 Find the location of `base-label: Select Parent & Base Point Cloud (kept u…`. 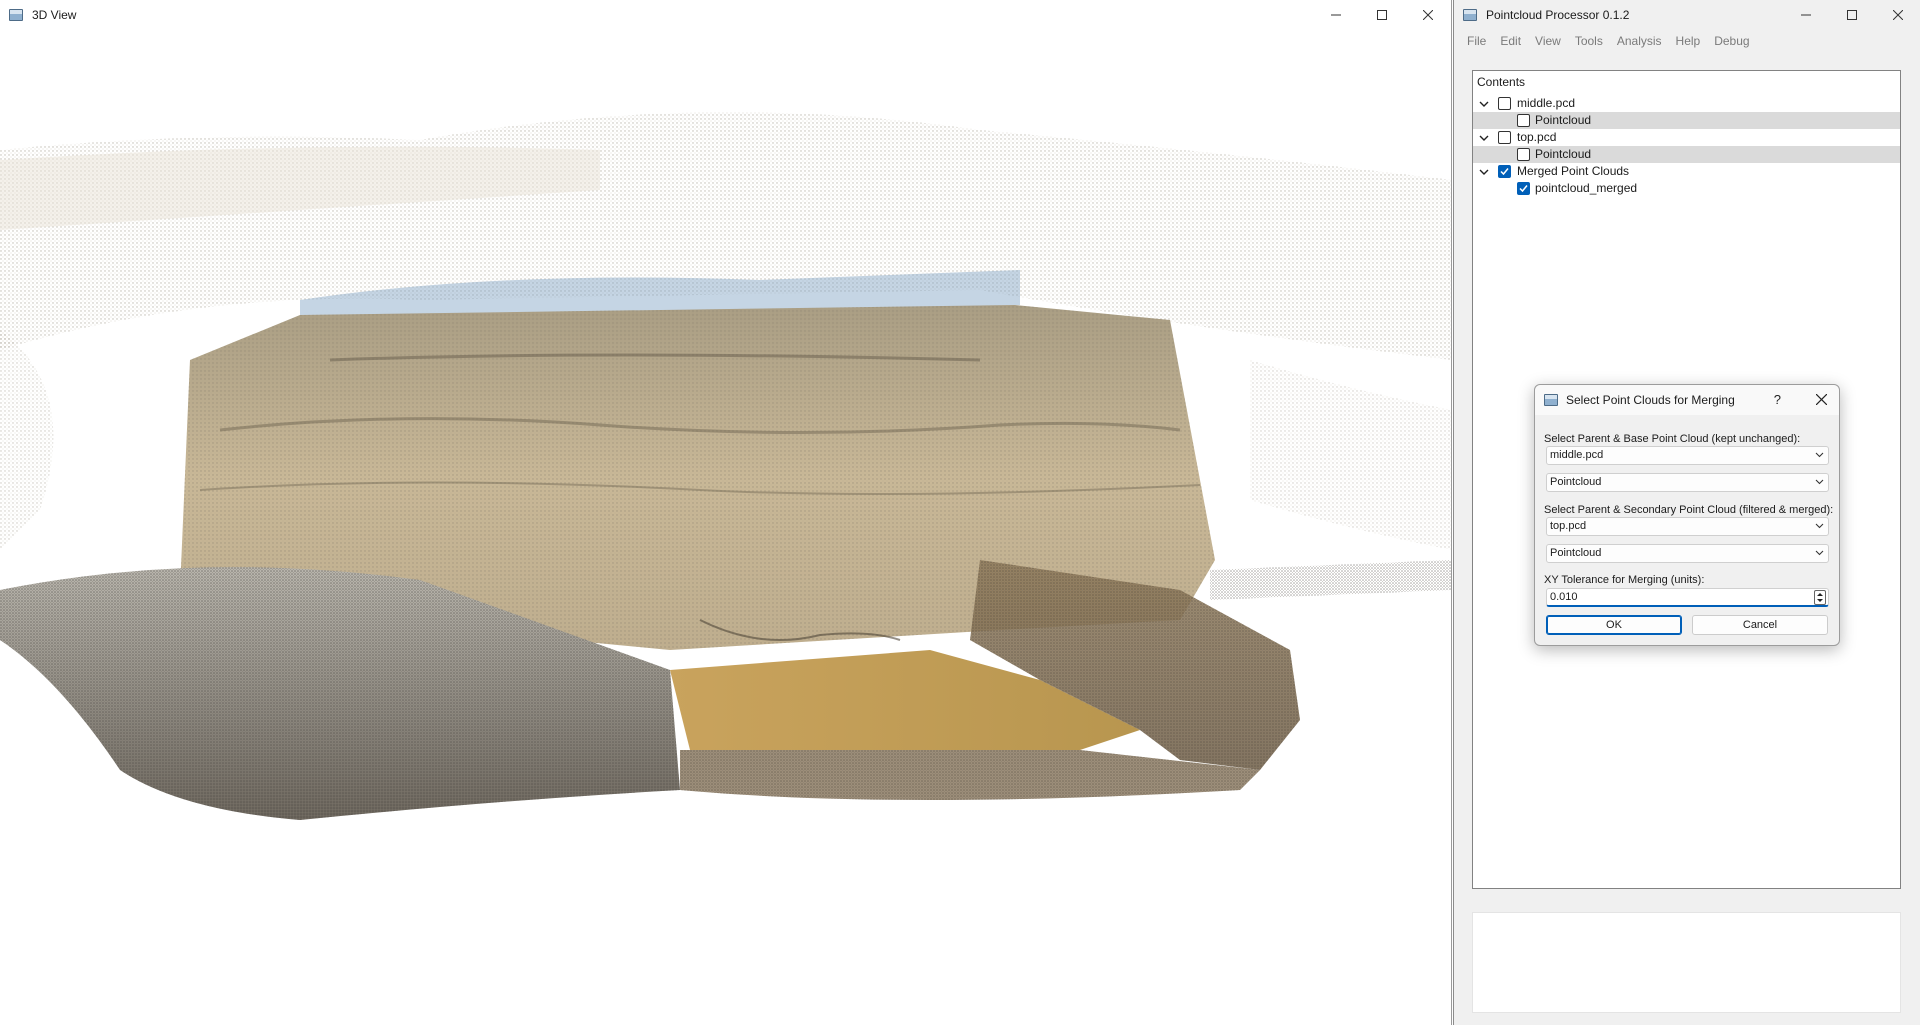

base-label: Select Parent & Base Point Cloud (kept u… is located at coordinates (1672, 439).